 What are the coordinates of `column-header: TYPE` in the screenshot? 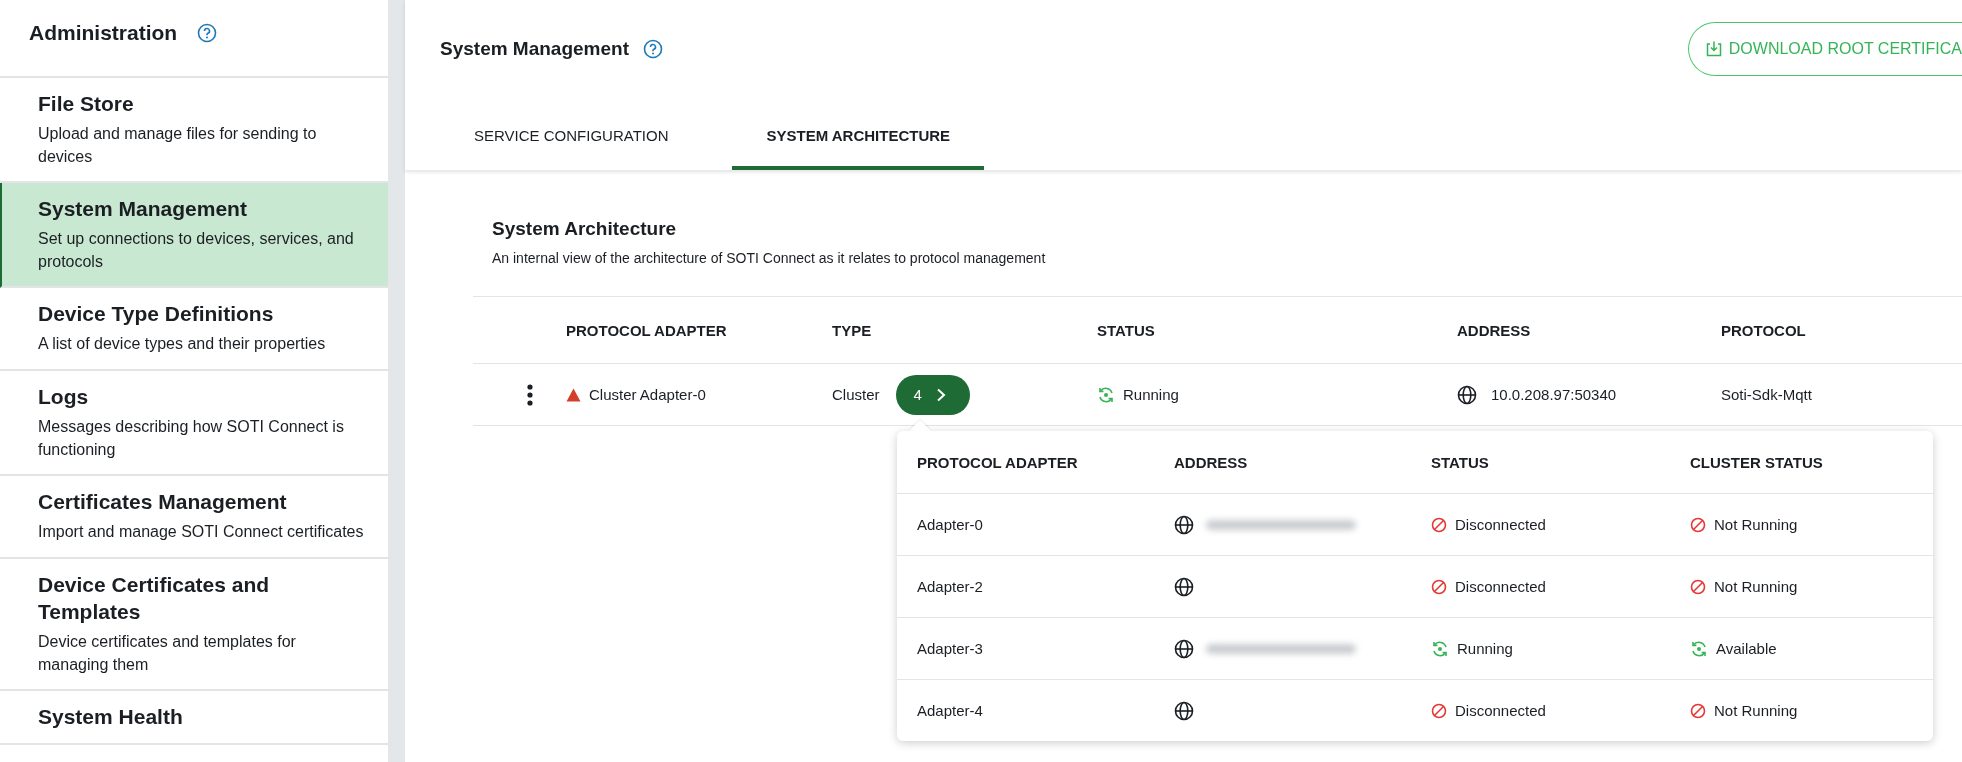 It's located at (852, 330).